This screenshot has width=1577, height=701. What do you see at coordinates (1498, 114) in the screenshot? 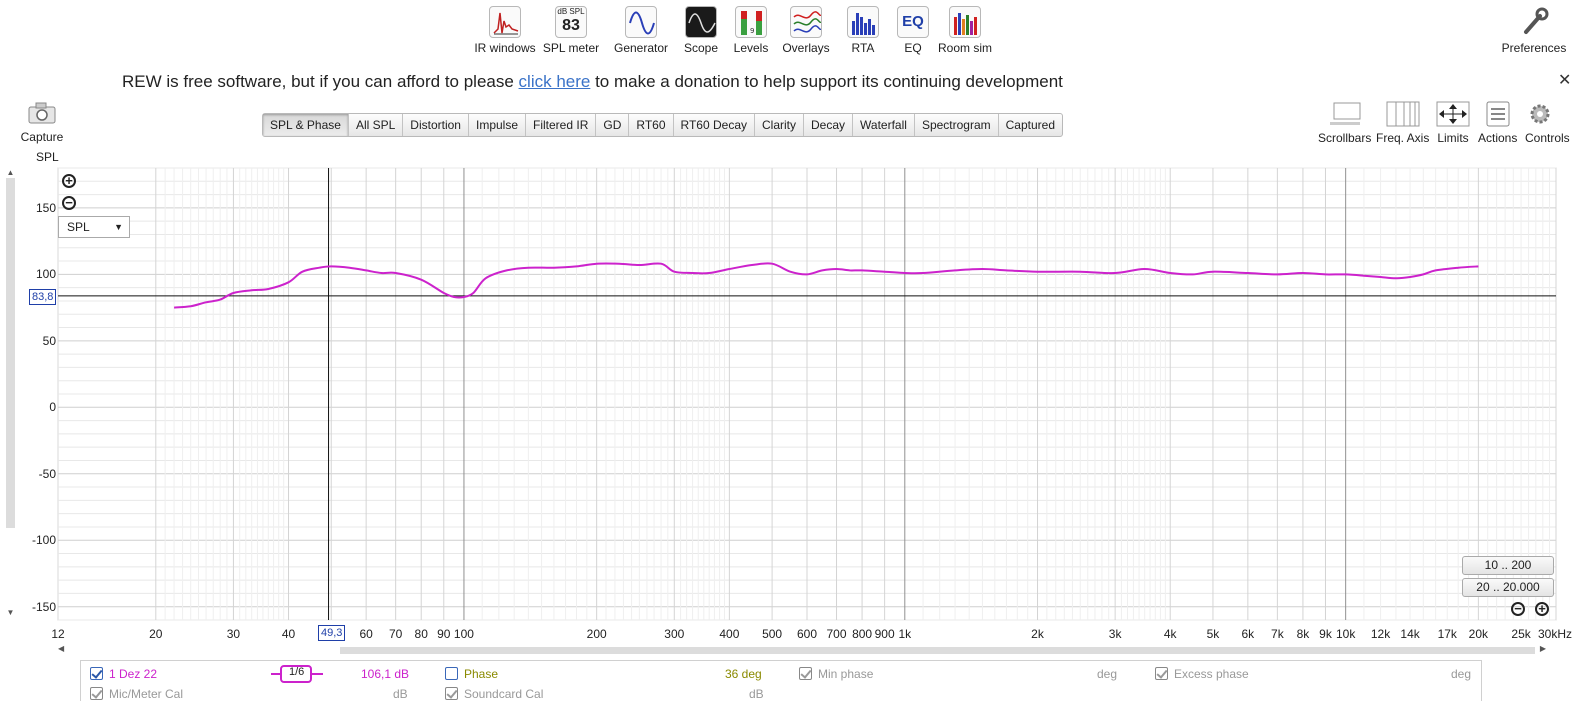
I see `actions-icon` at bounding box center [1498, 114].